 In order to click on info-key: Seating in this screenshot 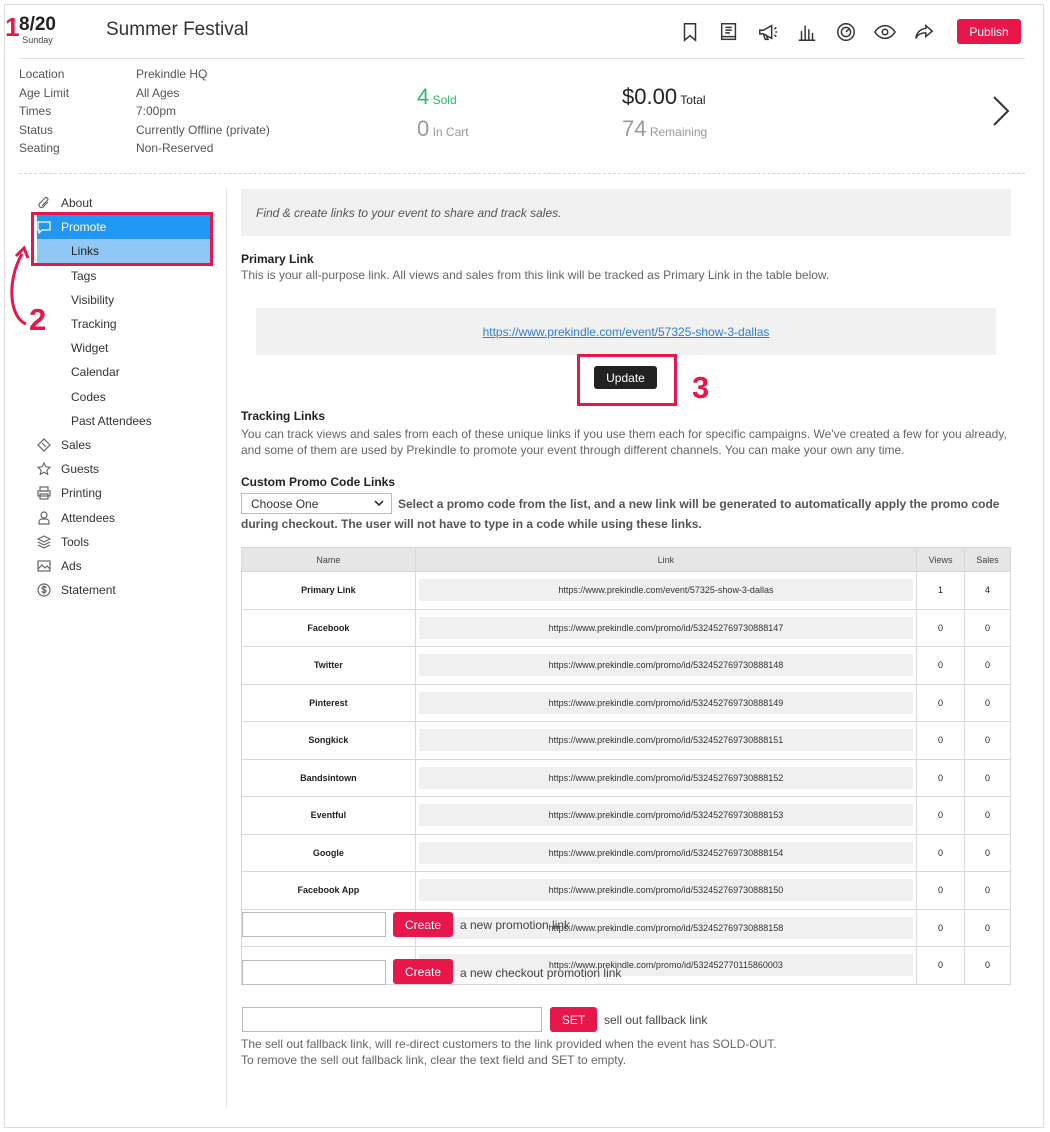, I will do `click(39, 148)`.